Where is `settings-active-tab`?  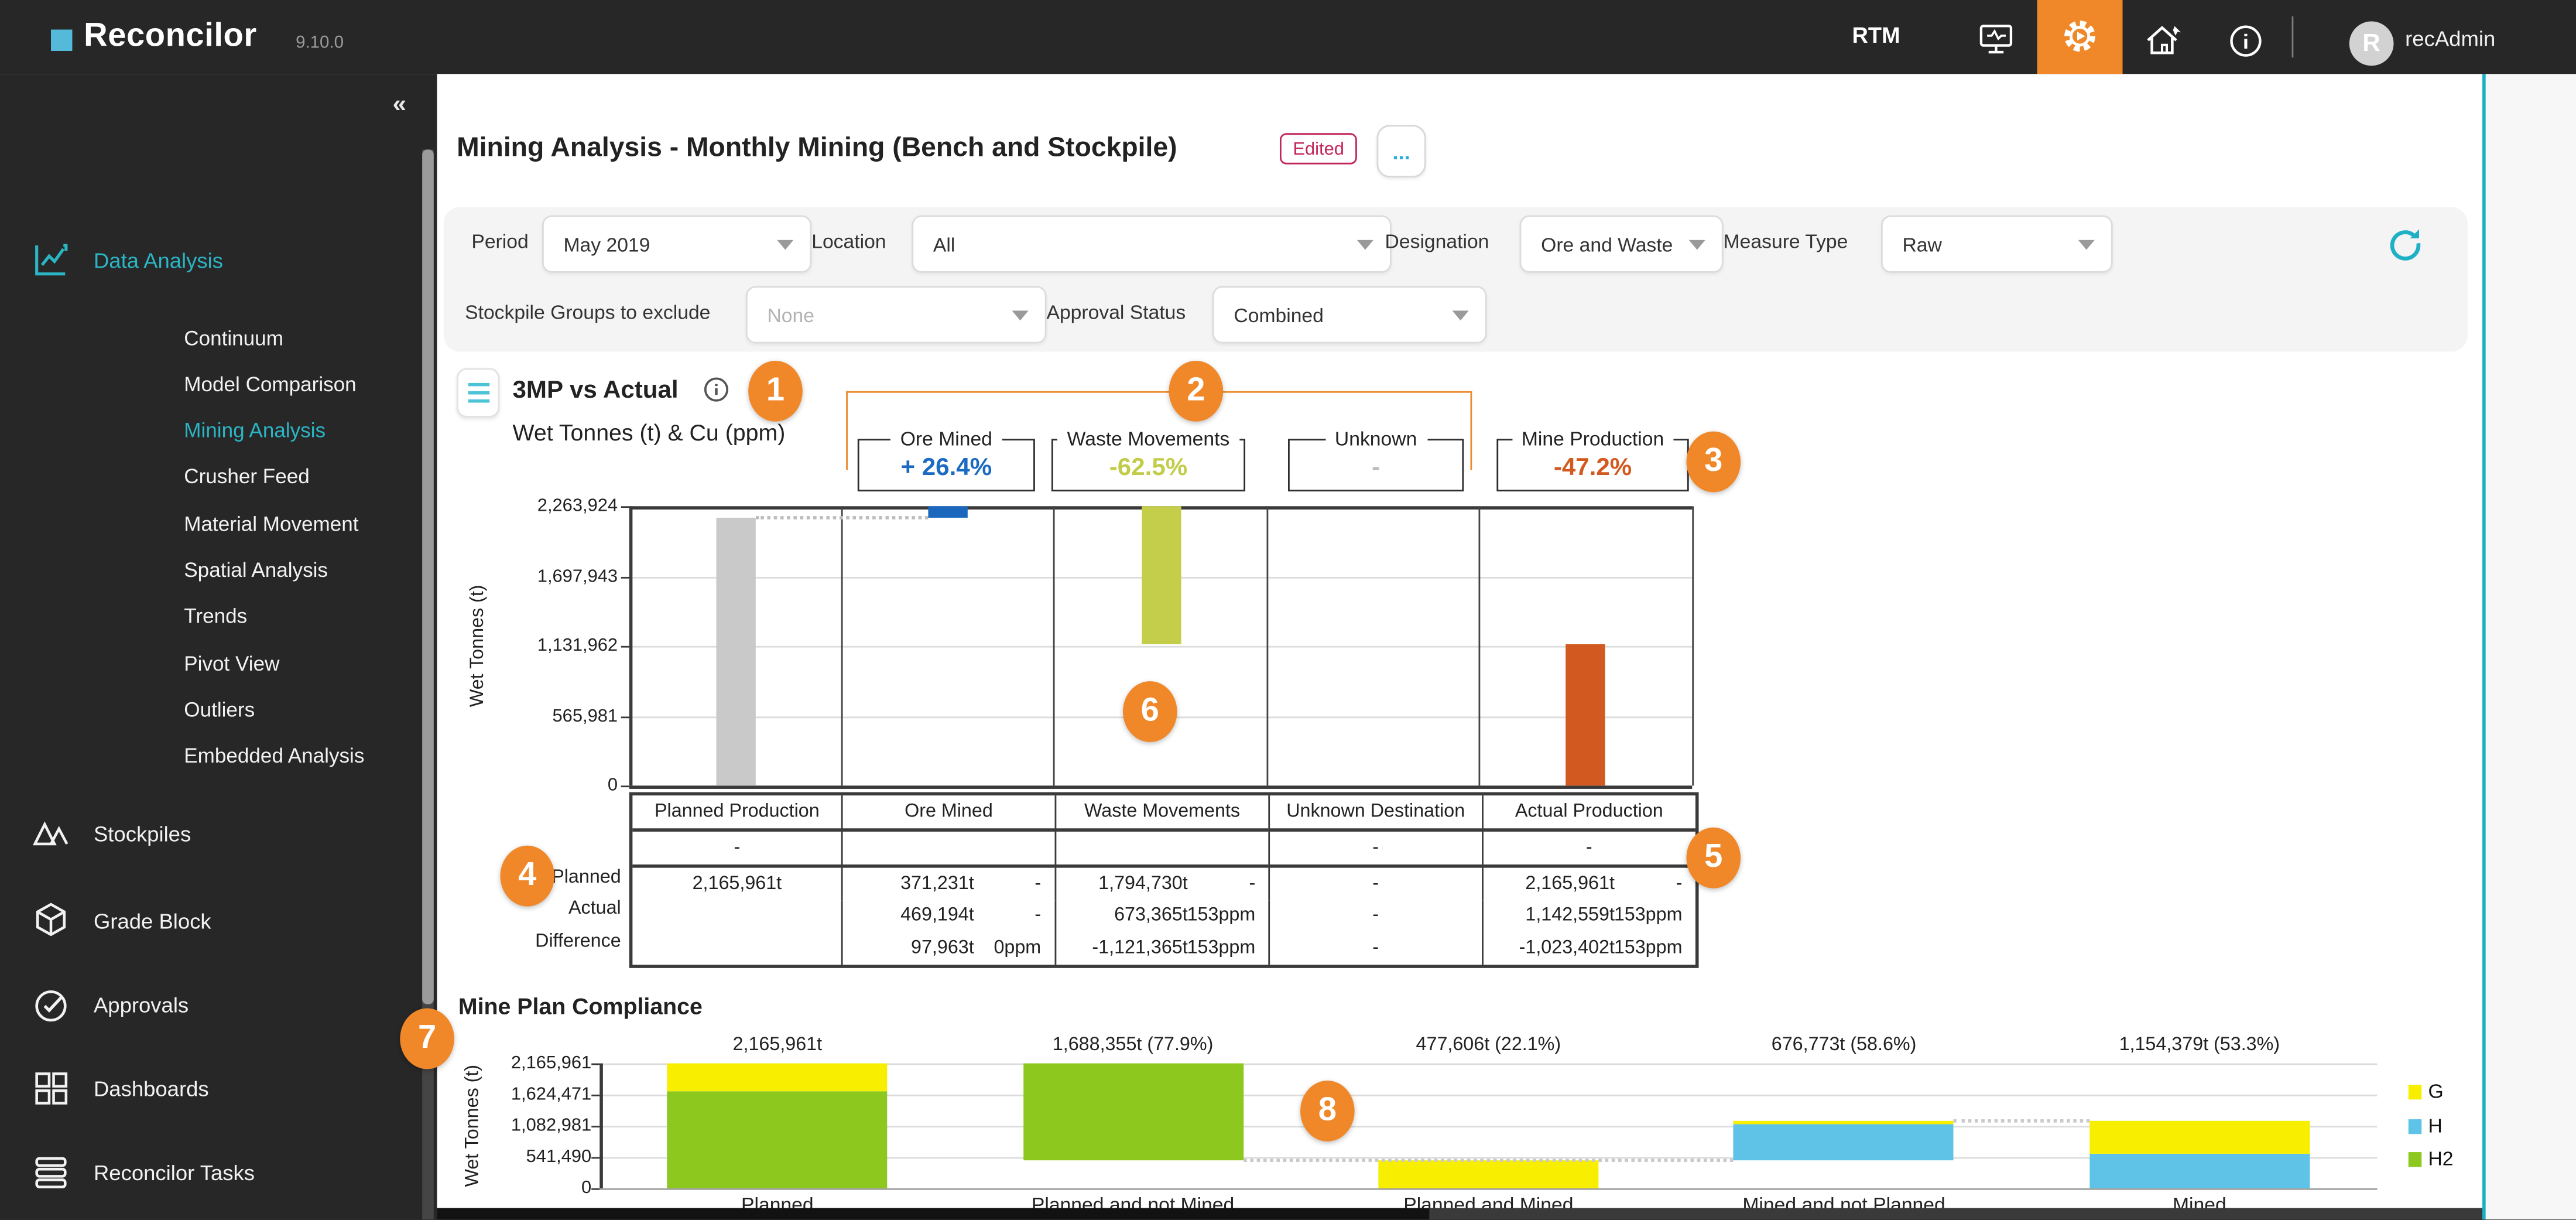 settings-active-tab is located at coordinates (2080, 36).